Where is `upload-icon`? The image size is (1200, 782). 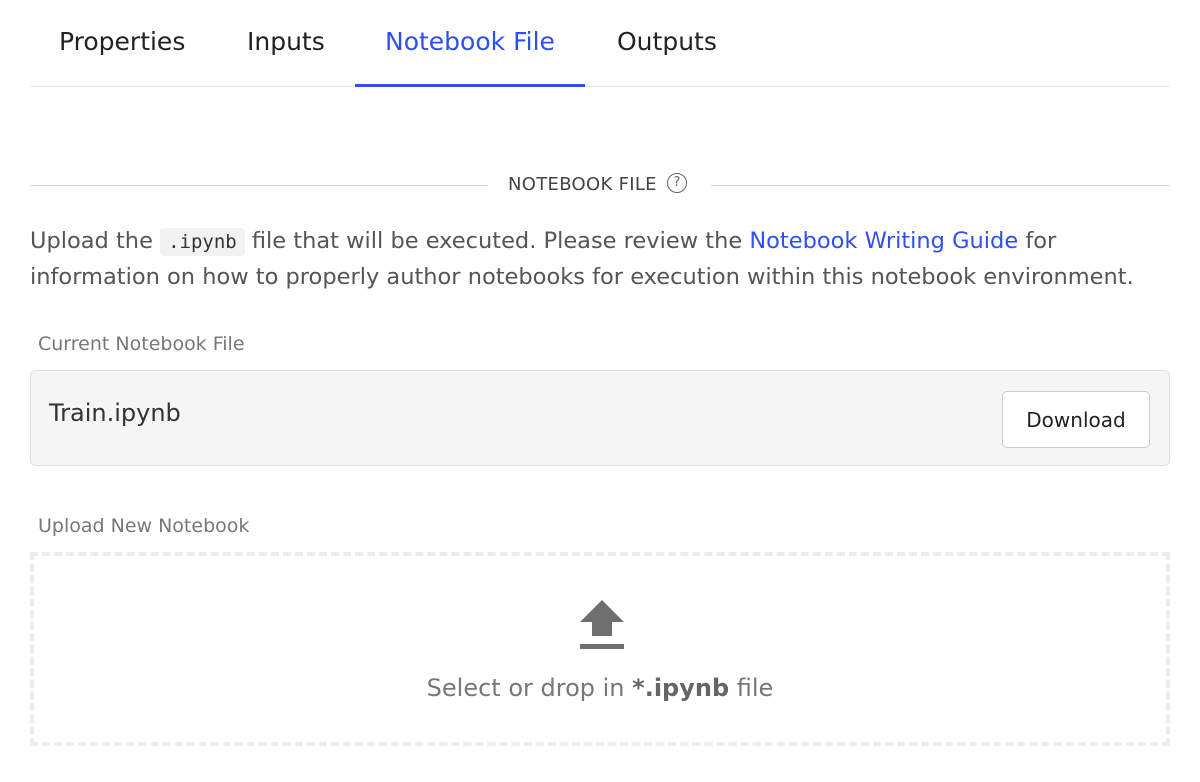
upload-icon is located at coordinates (602, 624).